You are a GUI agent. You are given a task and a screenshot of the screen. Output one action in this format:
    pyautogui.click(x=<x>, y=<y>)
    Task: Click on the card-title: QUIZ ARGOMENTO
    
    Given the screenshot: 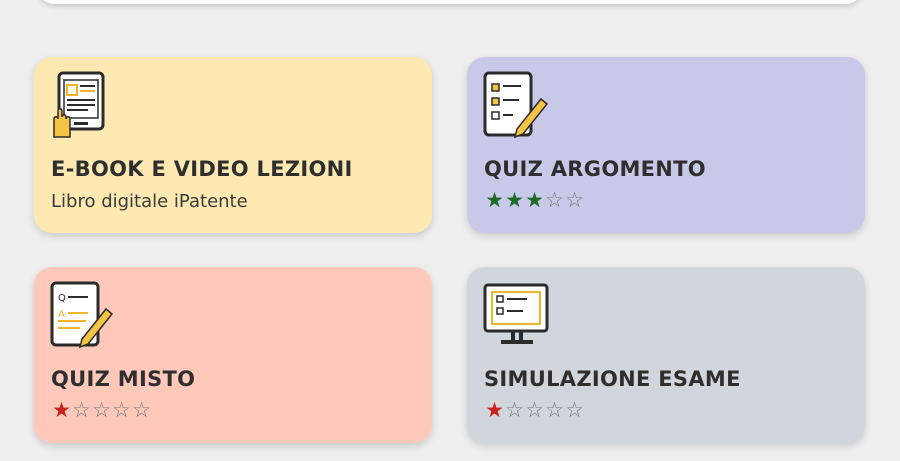 What is the action you would take?
    pyautogui.click(x=595, y=169)
    